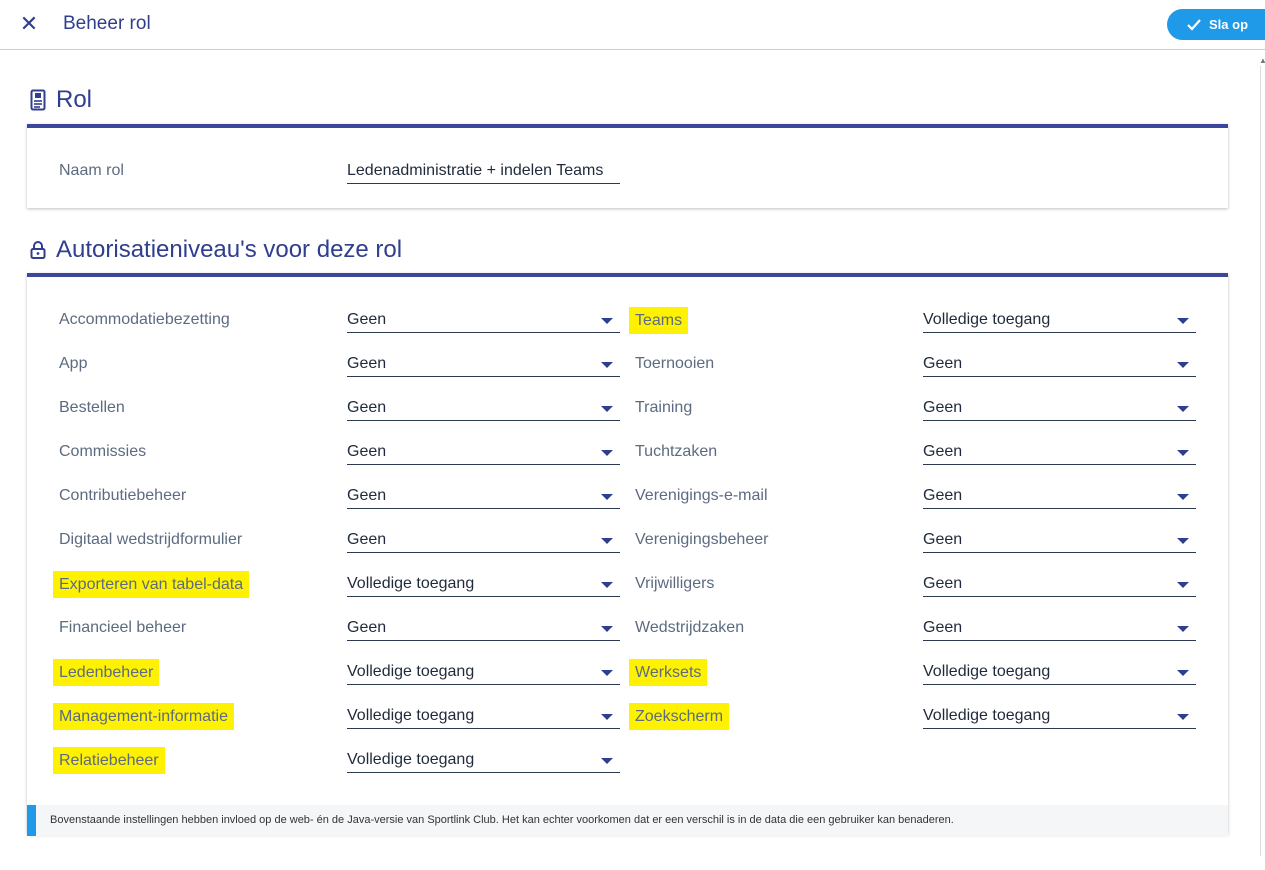 This screenshot has height=870, width=1265. I want to click on permission-label: Exporteren van tabel-data, so click(151, 584).